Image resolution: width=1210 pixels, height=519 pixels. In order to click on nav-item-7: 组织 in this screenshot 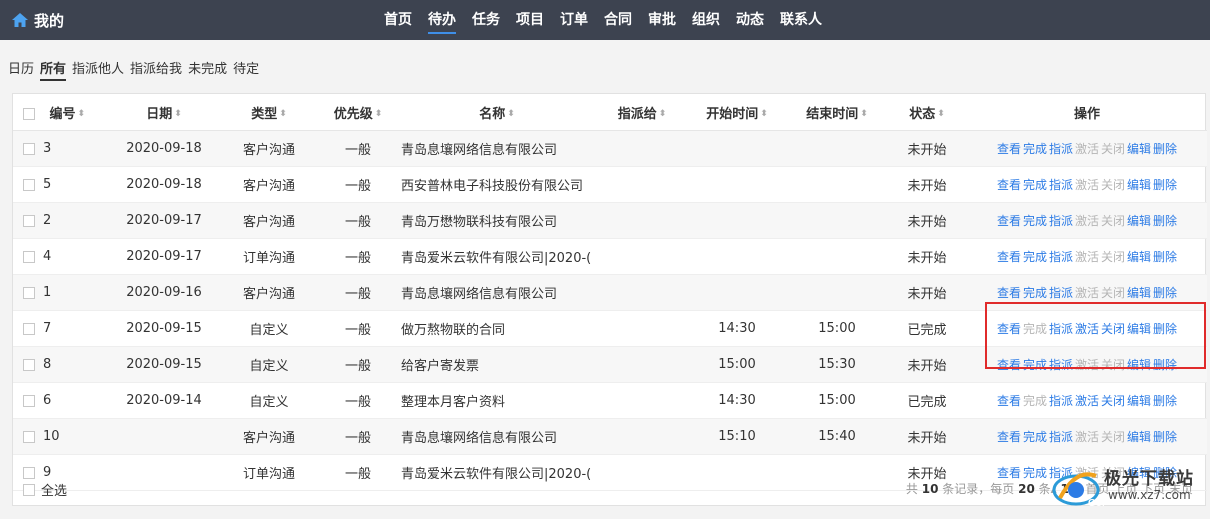, I will do `click(706, 20)`.